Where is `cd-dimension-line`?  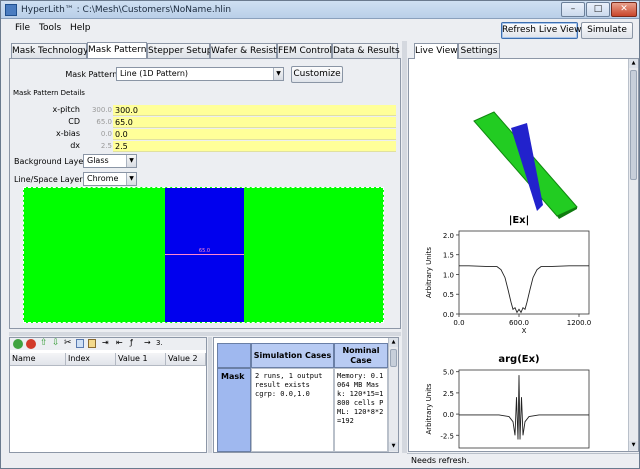 cd-dimension-line is located at coordinates (204, 254).